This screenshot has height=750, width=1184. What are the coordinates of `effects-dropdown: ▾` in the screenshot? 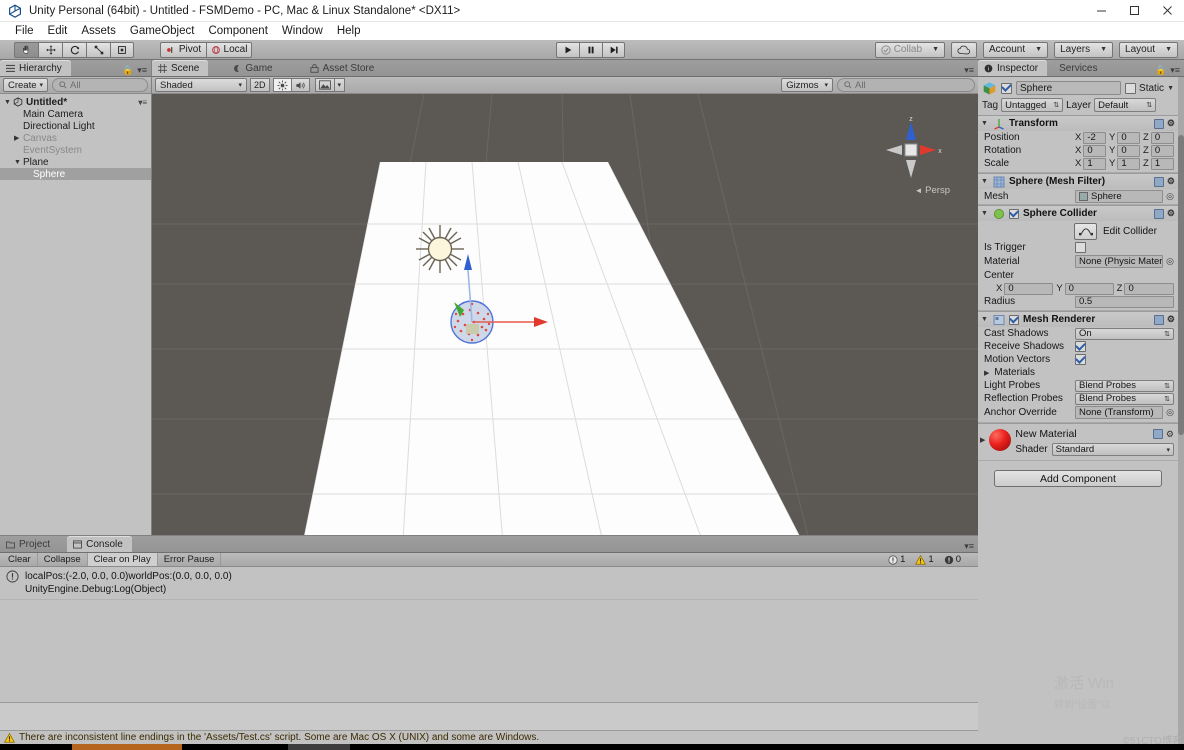 It's located at (339, 85).